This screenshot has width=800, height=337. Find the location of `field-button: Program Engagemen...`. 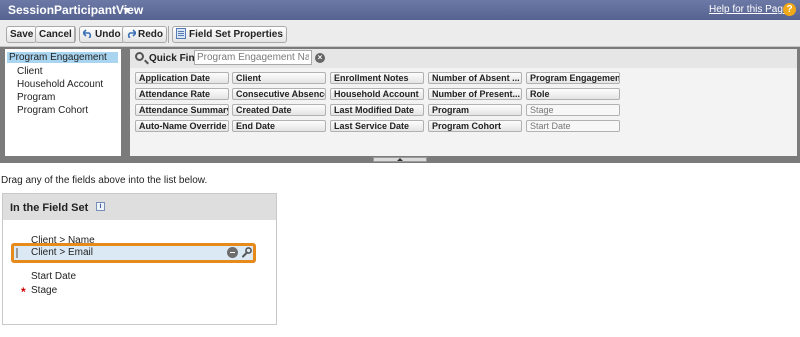

field-button: Program Engagemen... is located at coordinates (573, 78).